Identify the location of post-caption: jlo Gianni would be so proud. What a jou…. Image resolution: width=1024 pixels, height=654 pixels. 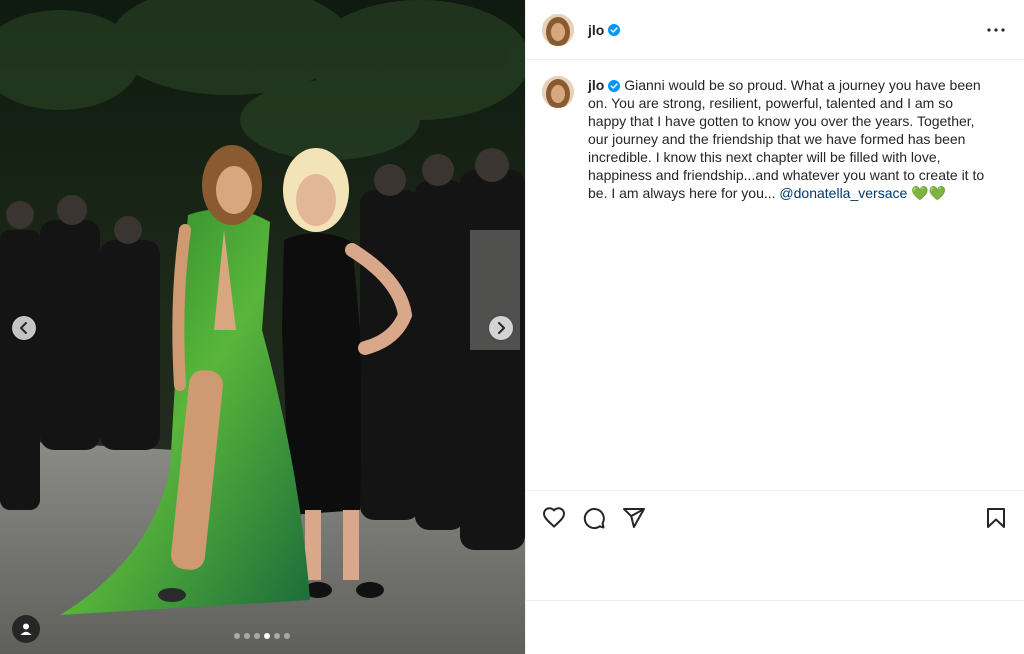
(788, 139).